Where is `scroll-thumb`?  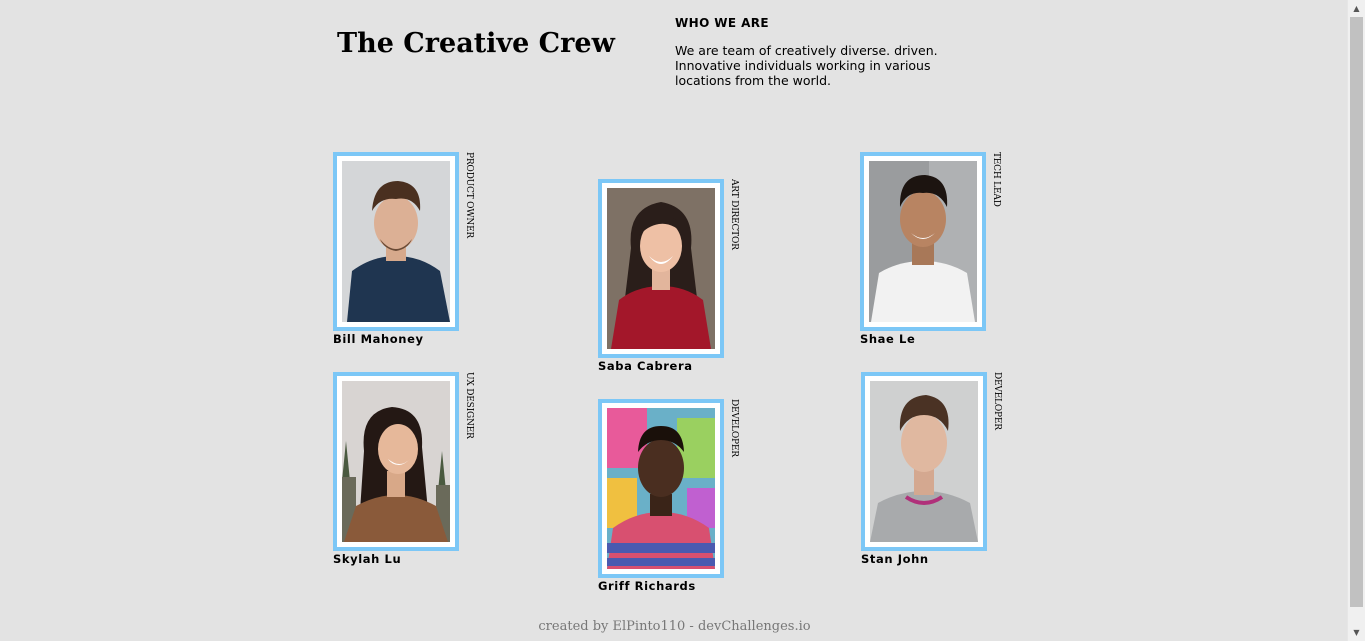 scroll-thumb is located at coordinates (1356, 312).